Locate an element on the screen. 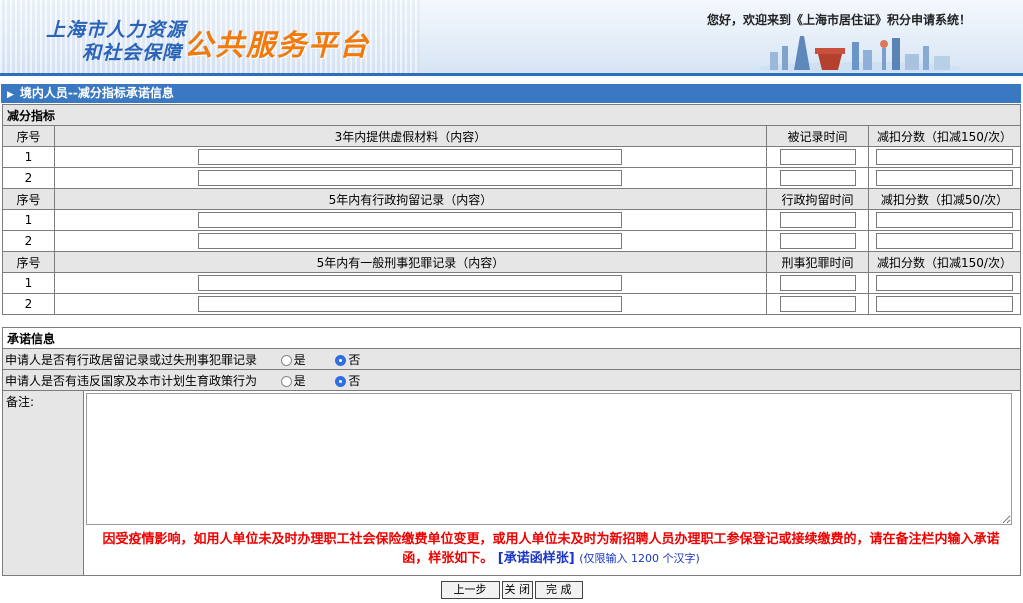  logo-platform-text: 公共服务平台 is located at coordinates (277, 45).